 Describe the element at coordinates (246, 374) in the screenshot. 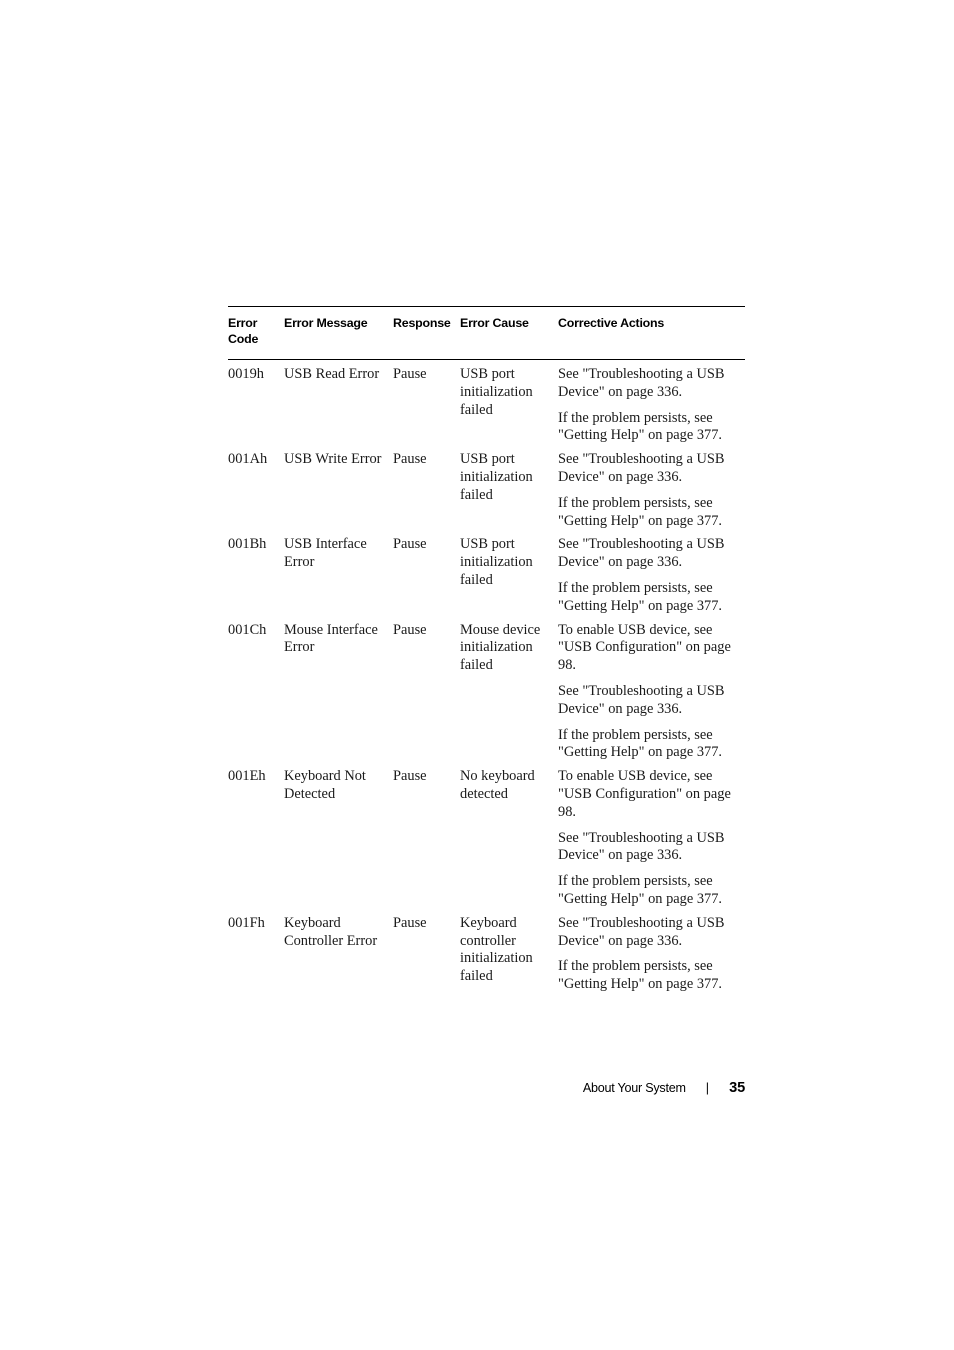

I see `cell-error-code: 0019h` at that location.